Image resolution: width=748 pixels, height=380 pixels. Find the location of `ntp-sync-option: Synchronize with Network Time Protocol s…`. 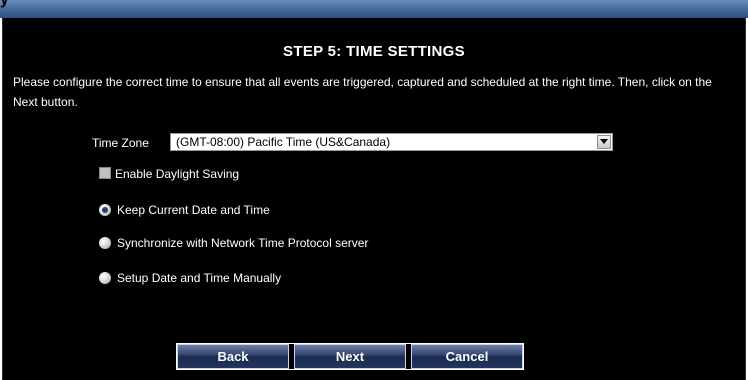

ntp-sync-option: Synchronize with Network Time Protocol s… is located at coordinates (233, 243).